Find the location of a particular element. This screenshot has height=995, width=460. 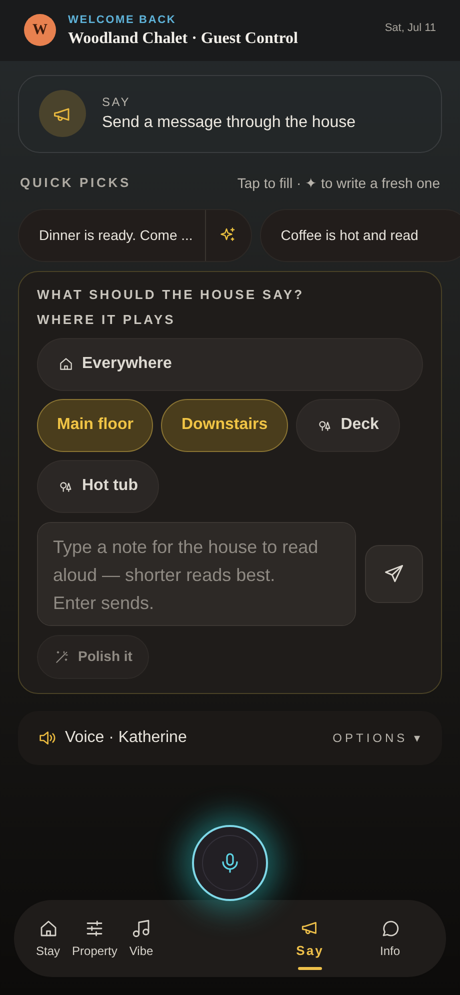

zones-label: WHERE IT PLAYS is located at coordinates (106, 320).